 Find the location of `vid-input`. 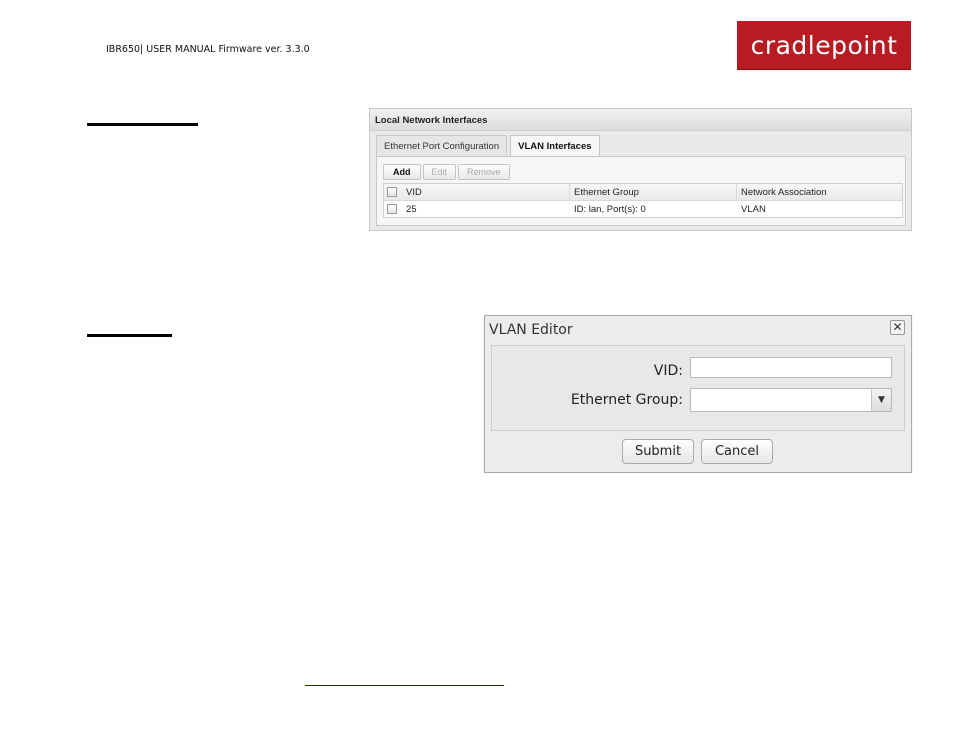

vid-input is located at coordinates (791, 367).